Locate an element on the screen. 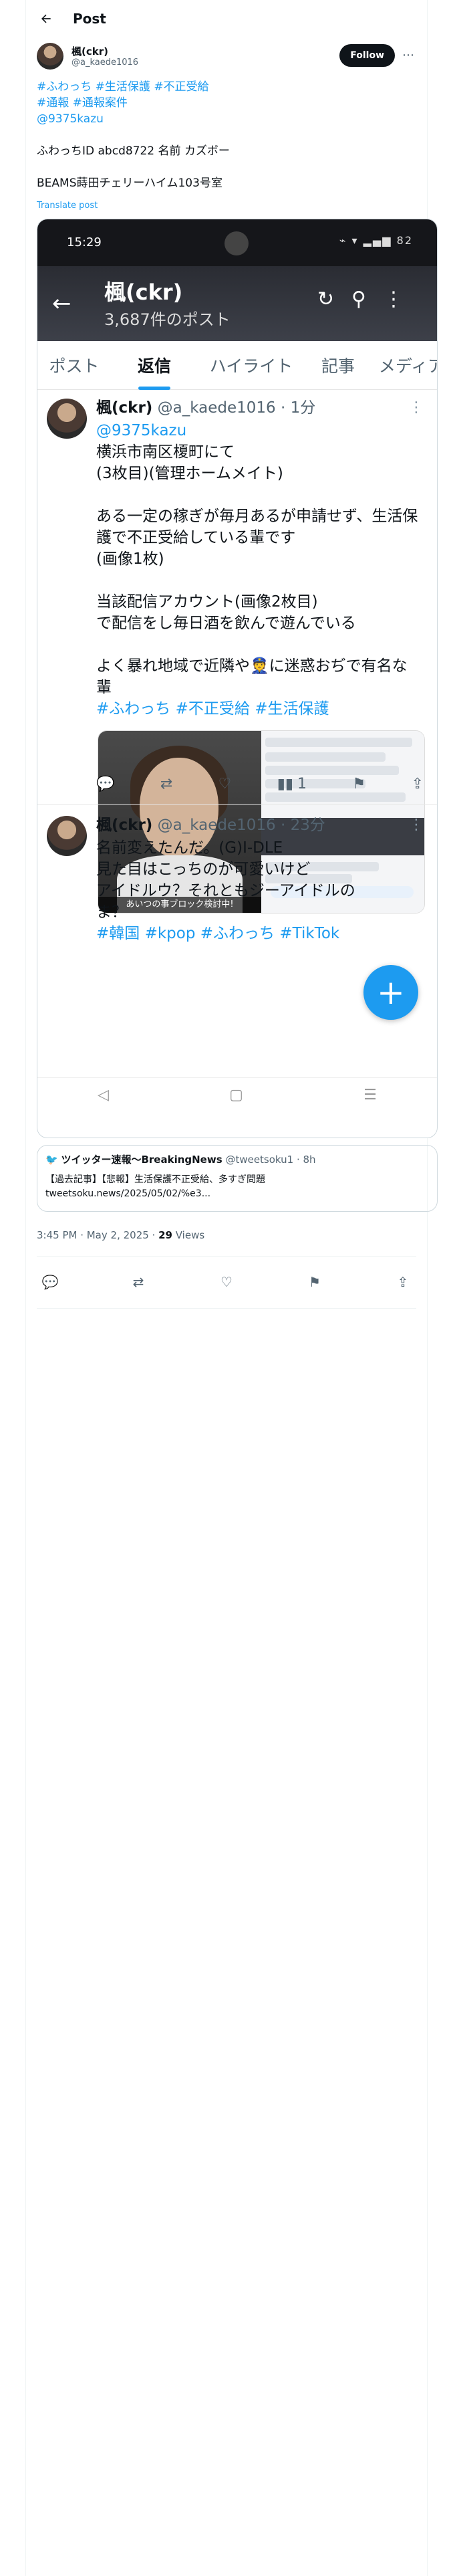  tab-replies: 返信 is located at coordinates (154, 365).